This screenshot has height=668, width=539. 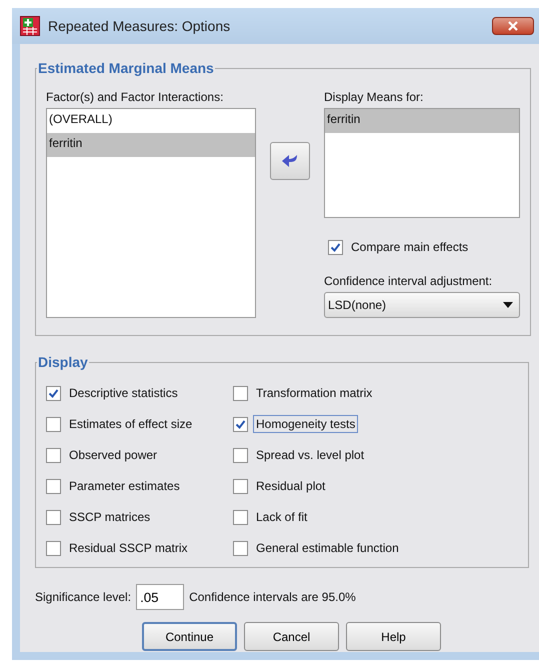 I want to click on checkbox-label: Observed power, so click(x=113, y=455).